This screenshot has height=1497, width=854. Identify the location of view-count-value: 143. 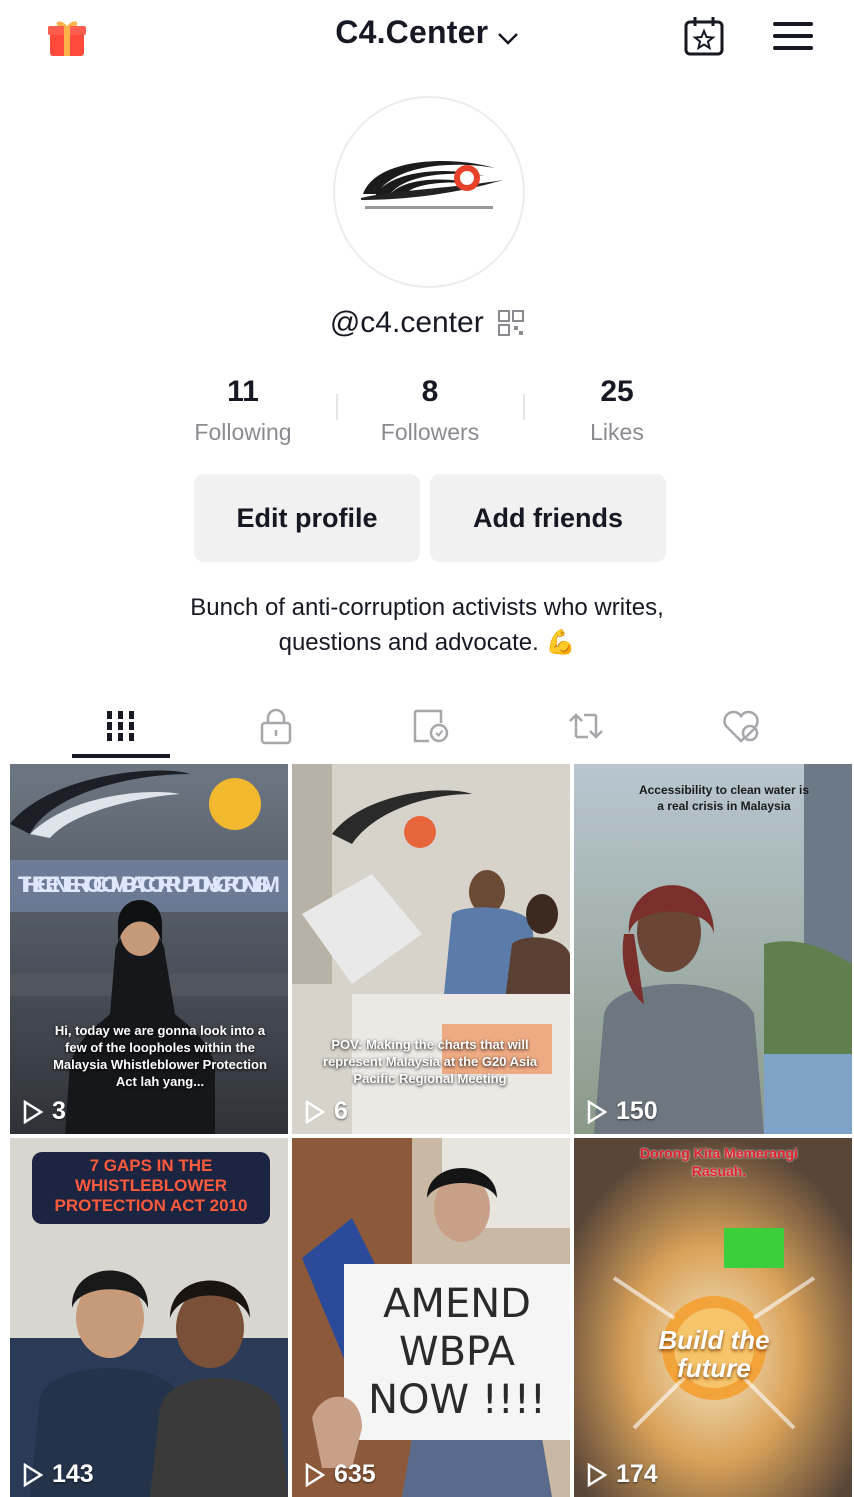
(73, 1474).